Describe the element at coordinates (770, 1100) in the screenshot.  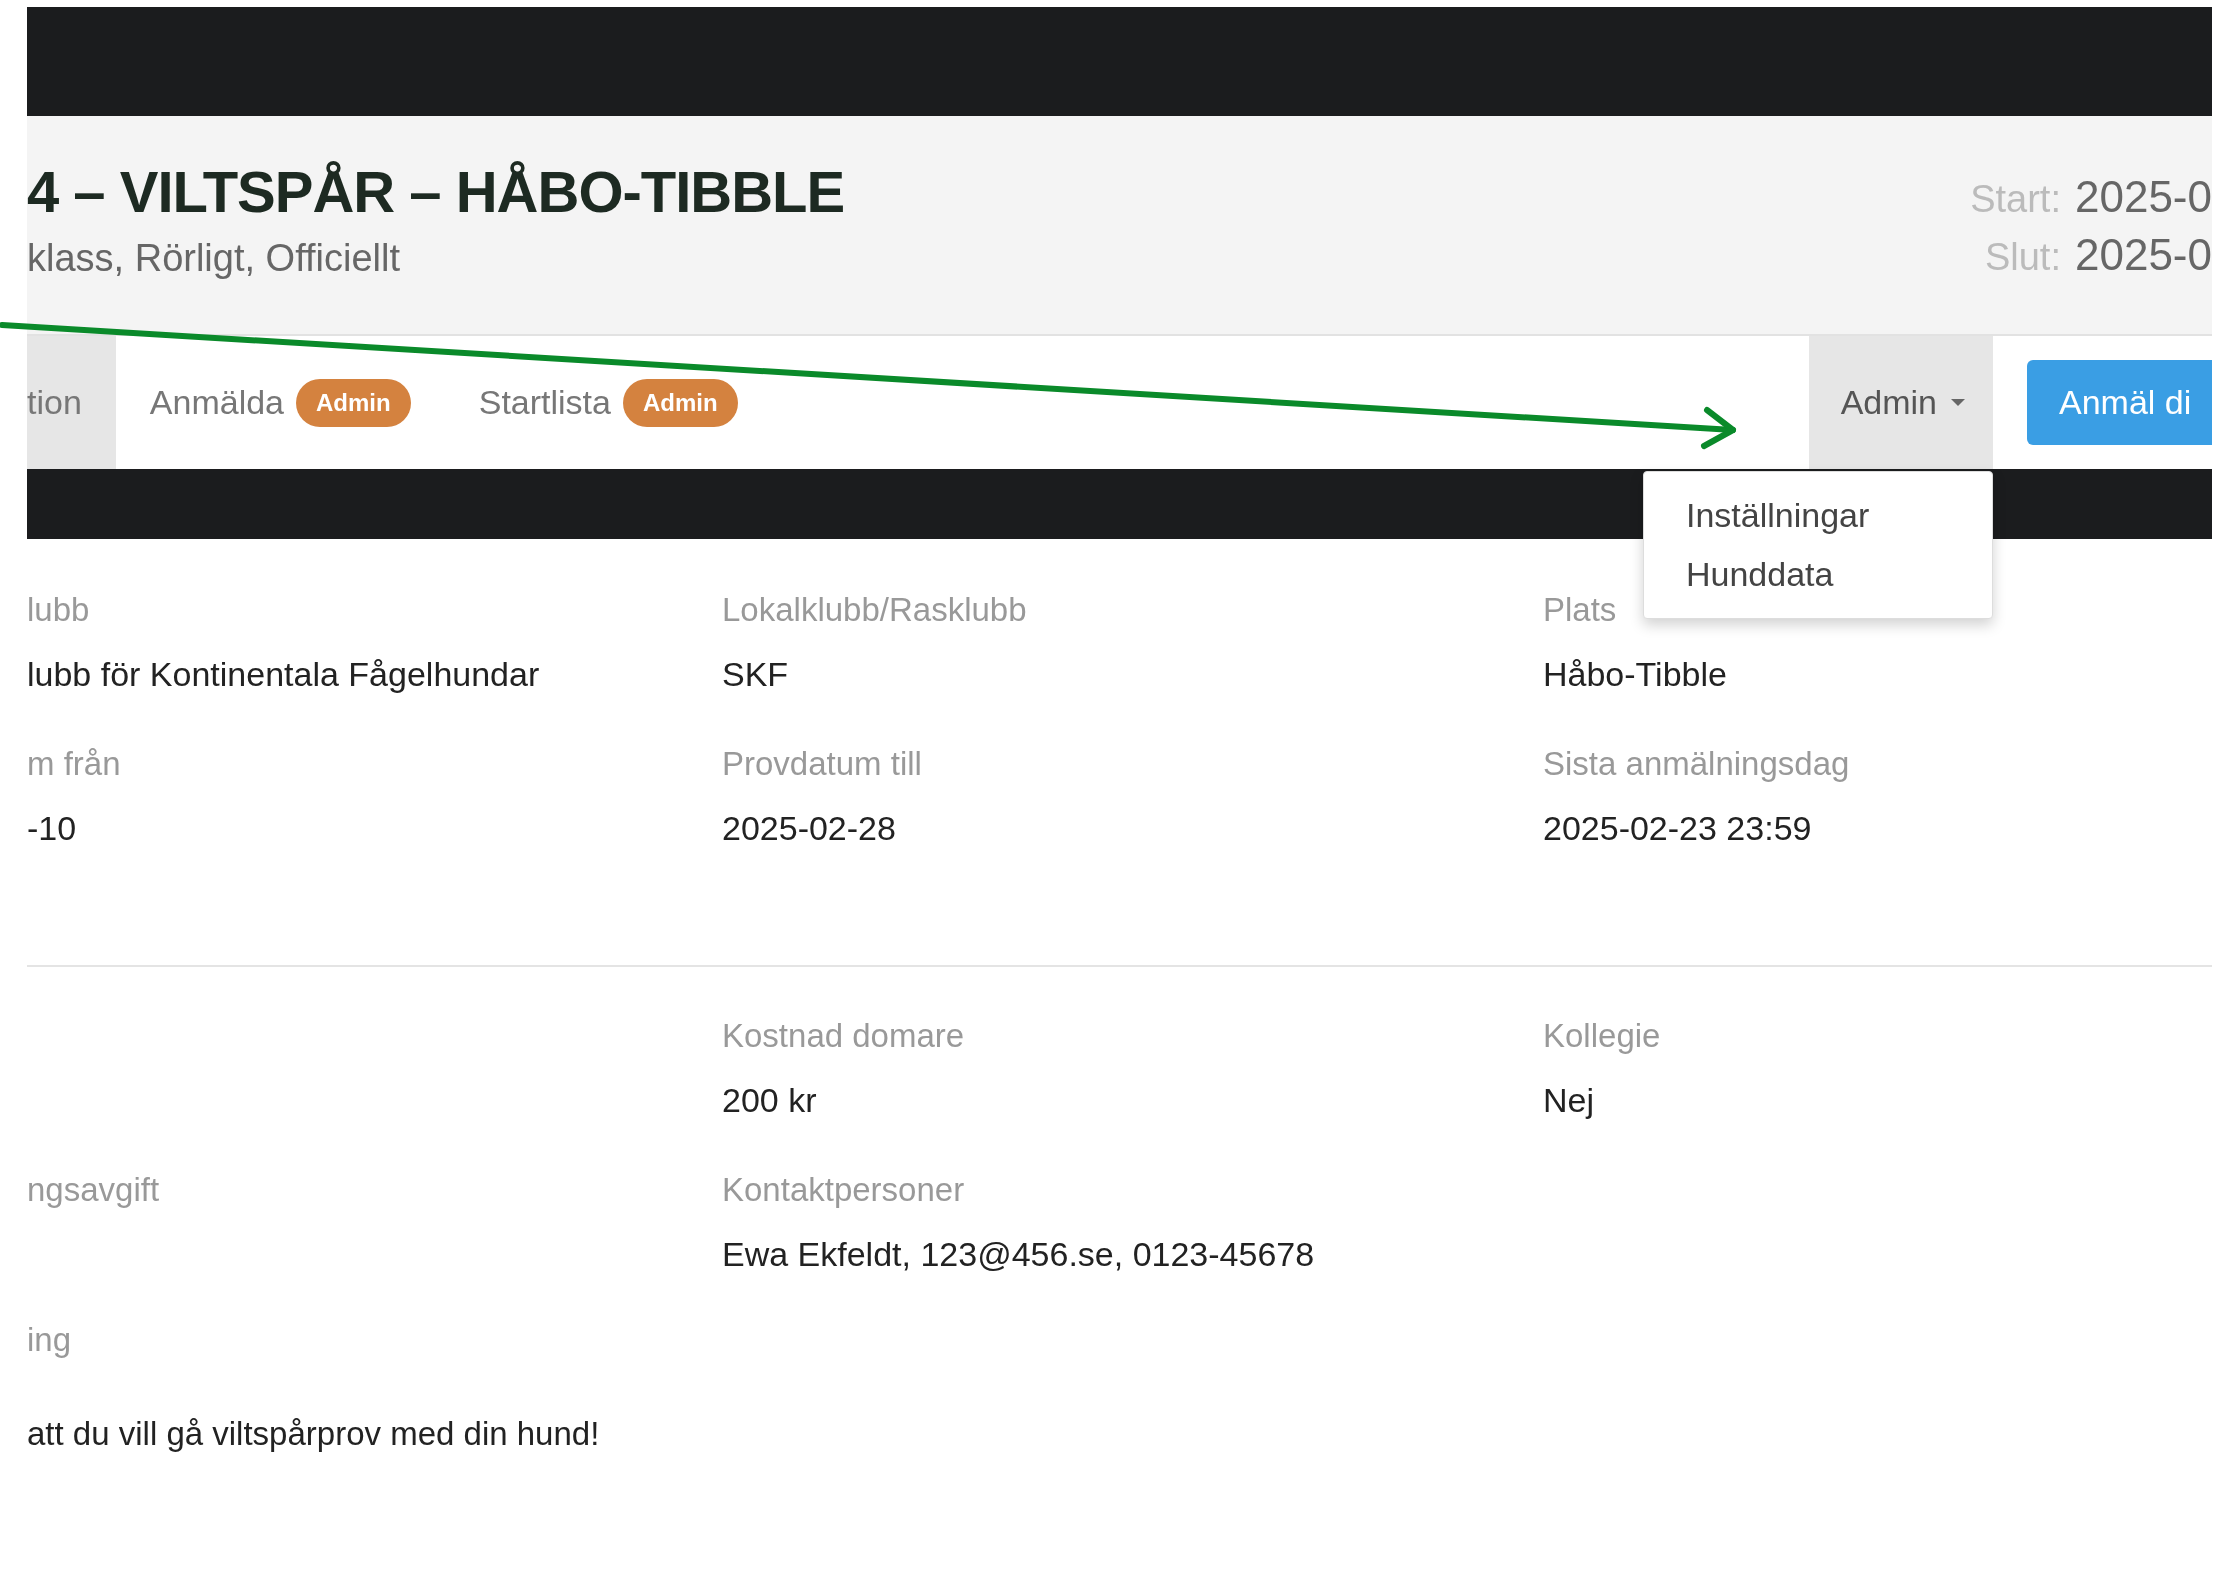
I see `field-value: 200 kr` at that location.